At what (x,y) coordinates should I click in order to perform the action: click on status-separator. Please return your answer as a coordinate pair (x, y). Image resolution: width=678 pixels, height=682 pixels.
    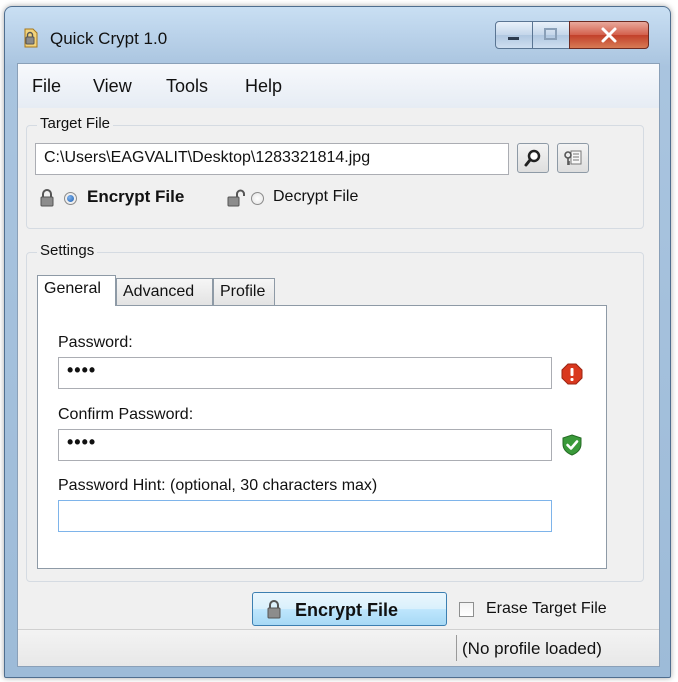
    Looking at the image, I should click on (456, 648).